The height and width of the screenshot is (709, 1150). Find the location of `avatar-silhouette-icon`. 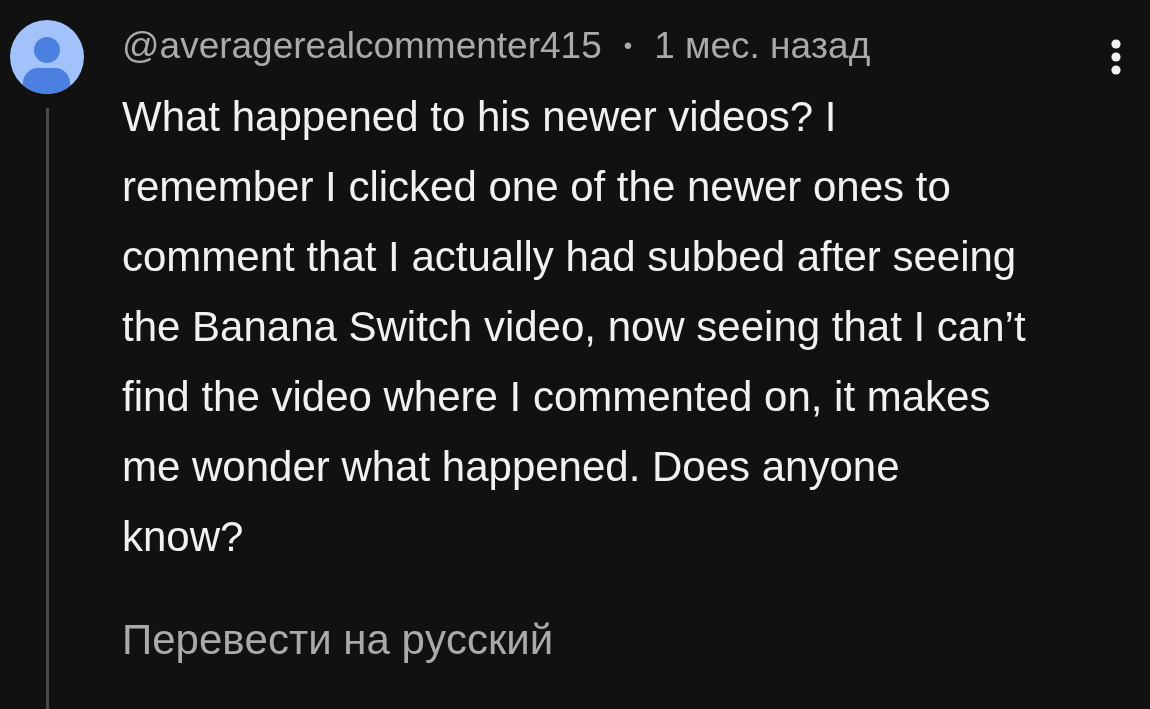

avatar-silhouette-icon is located at coordinates (47, 57).